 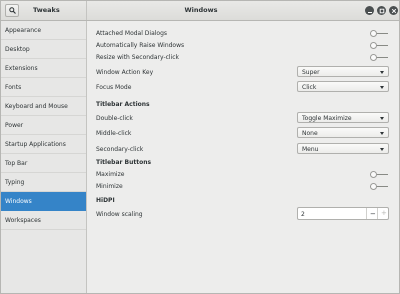 I want to click on secondary-click-label: Secondary-click, so click(x=120, y=149).